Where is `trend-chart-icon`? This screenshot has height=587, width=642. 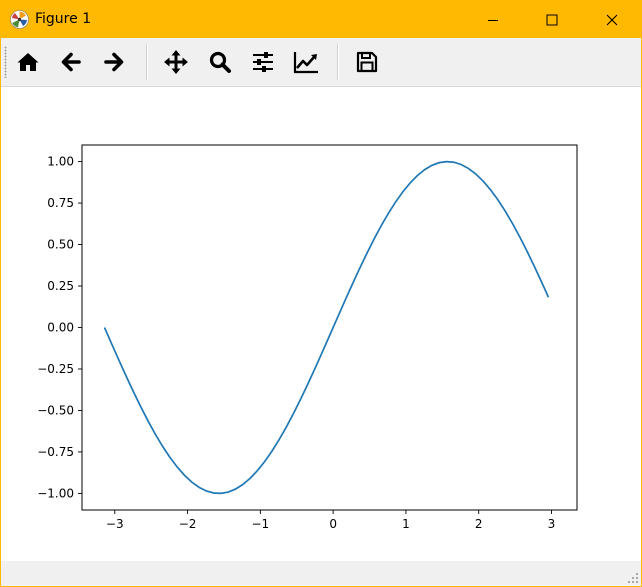 trend-chart-icon is located at coordinates (305, 63).